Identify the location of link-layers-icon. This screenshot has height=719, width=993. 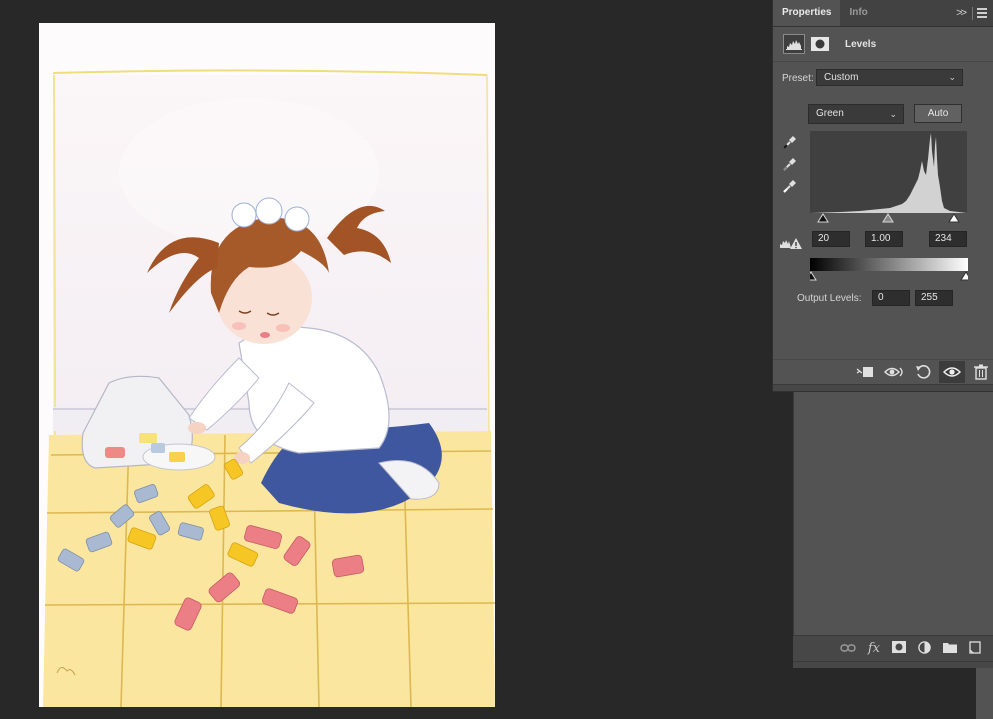
(848, 649).